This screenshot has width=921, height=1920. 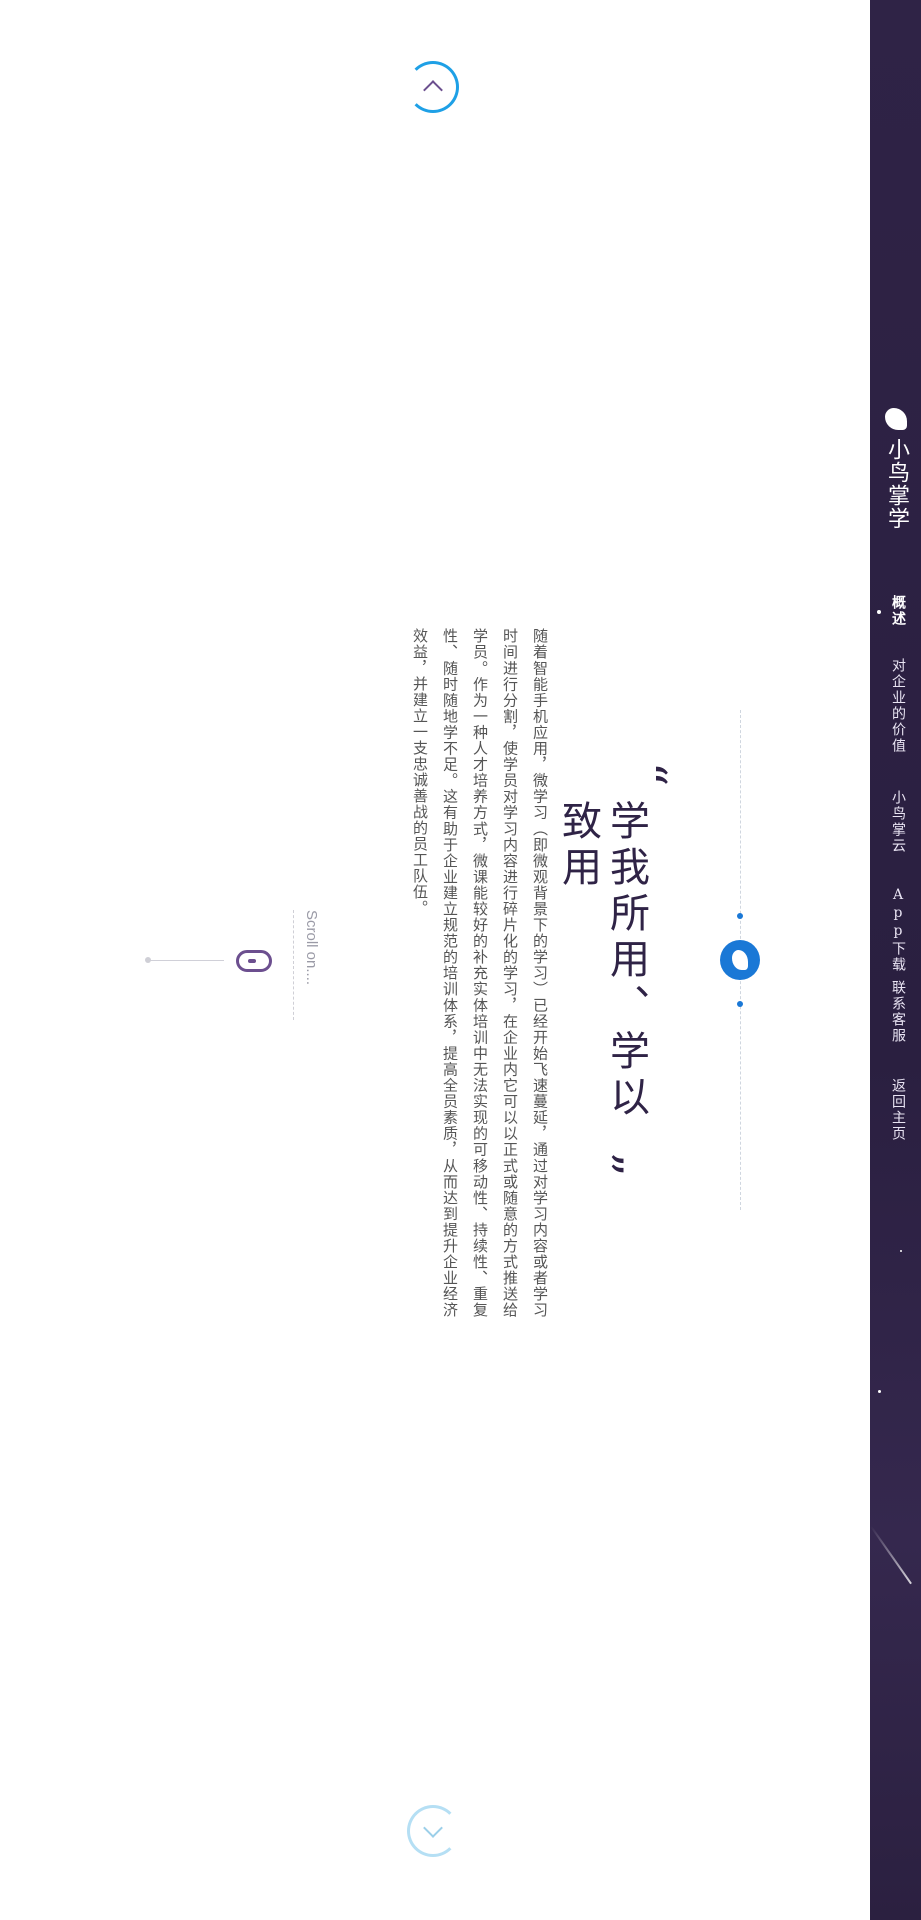 I want to click on nav-item-cloud: 小鸟掌云, so click(x=896, y=822).